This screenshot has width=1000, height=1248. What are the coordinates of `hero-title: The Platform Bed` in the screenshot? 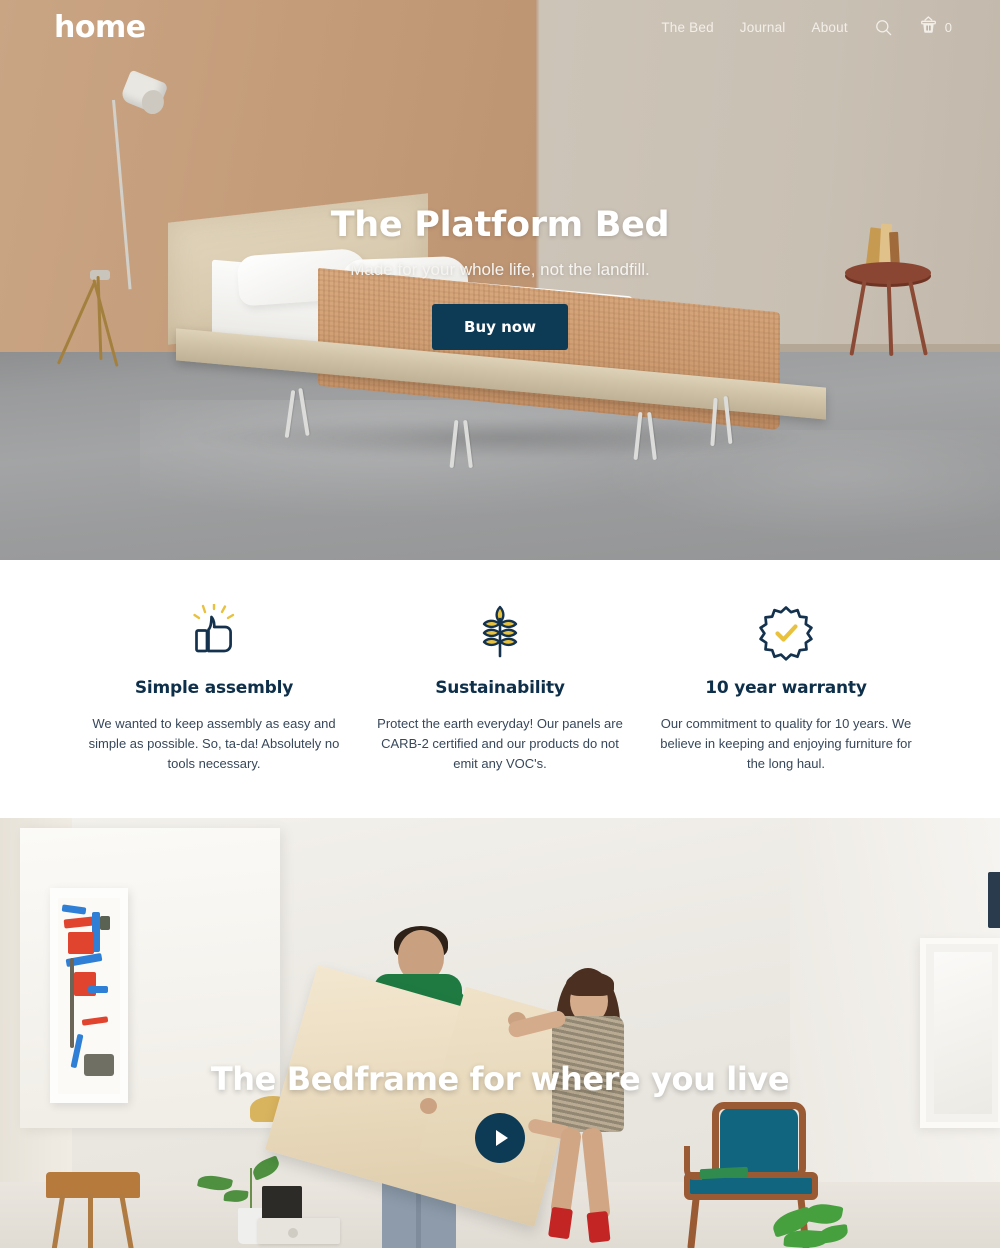 It's located at (500, 225).